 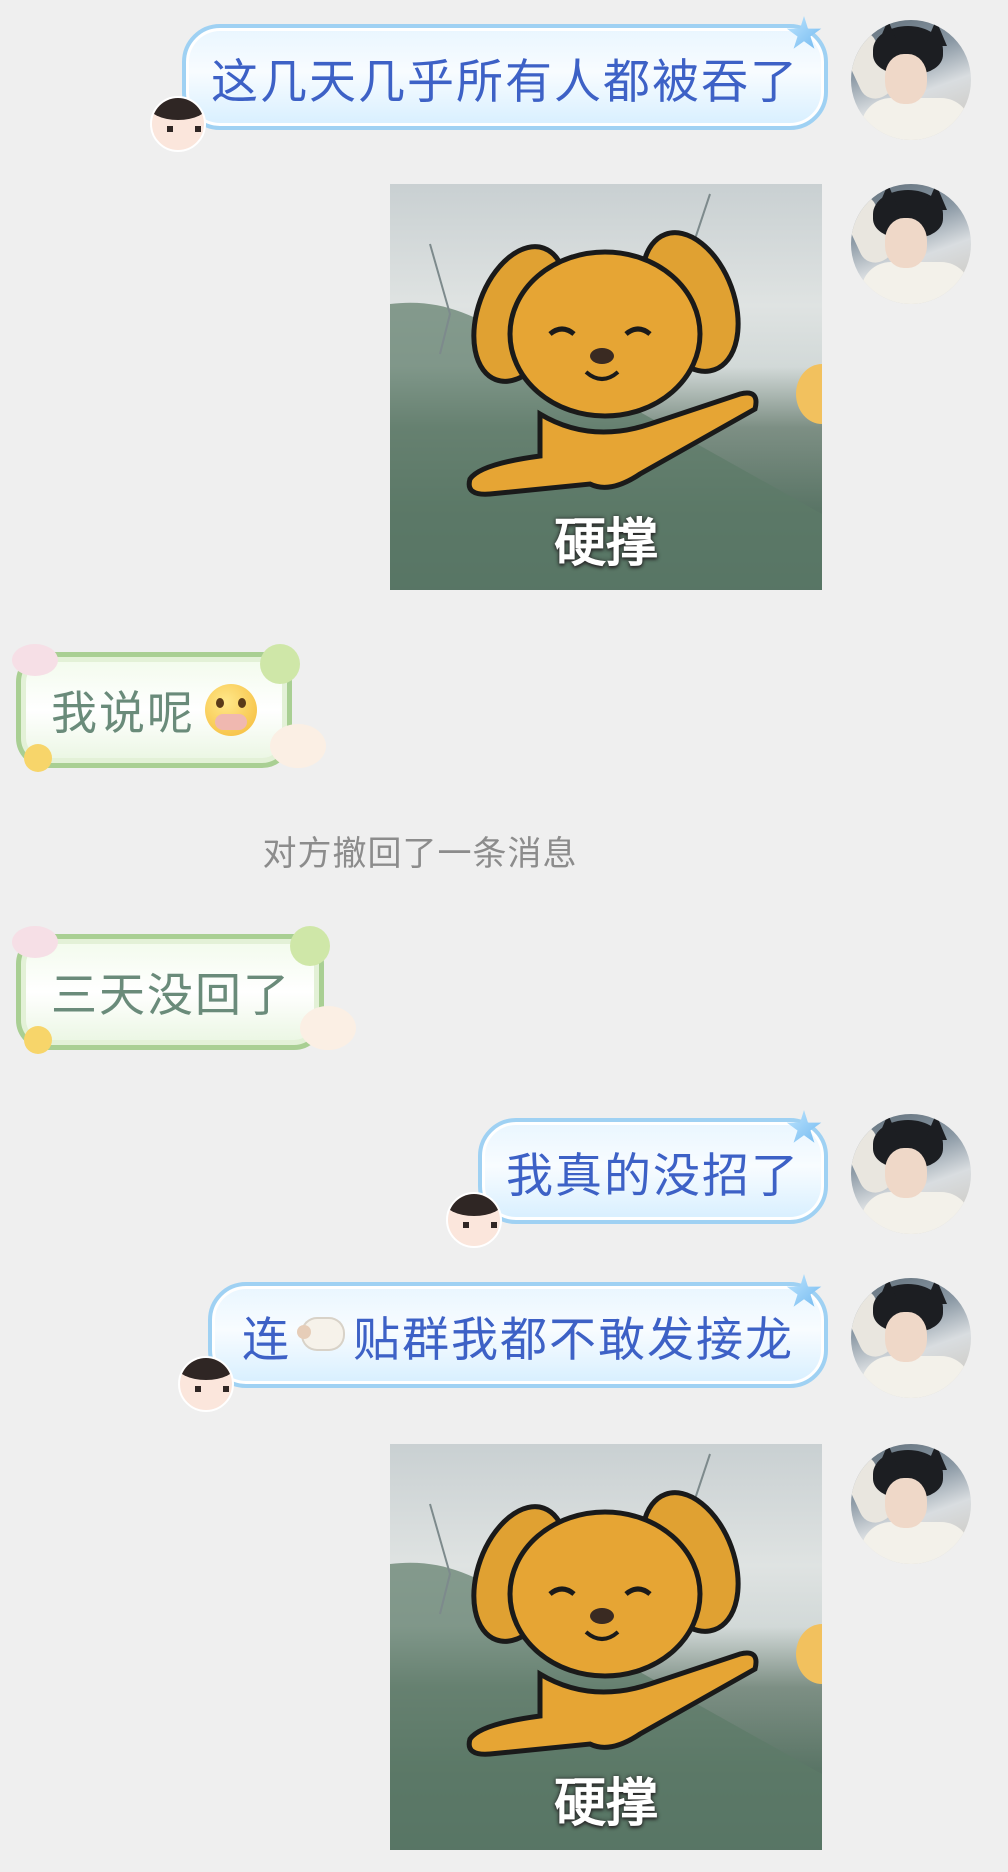 What do you see at coordinates (171, 995) in the screenshot?
I see `message-text: 三天没回了` at bounding box center [171, 995].